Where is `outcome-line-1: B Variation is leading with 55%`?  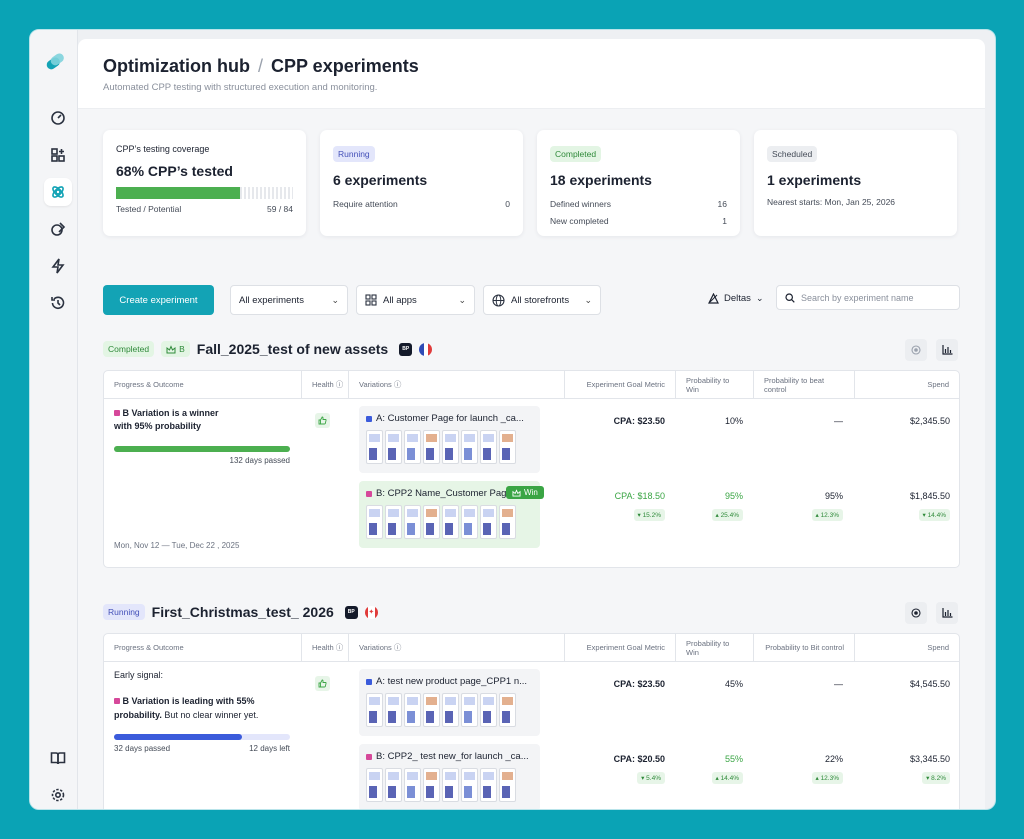
outcome-line-1: B Variation is leading with 55% is located at coordinates (188, 701).